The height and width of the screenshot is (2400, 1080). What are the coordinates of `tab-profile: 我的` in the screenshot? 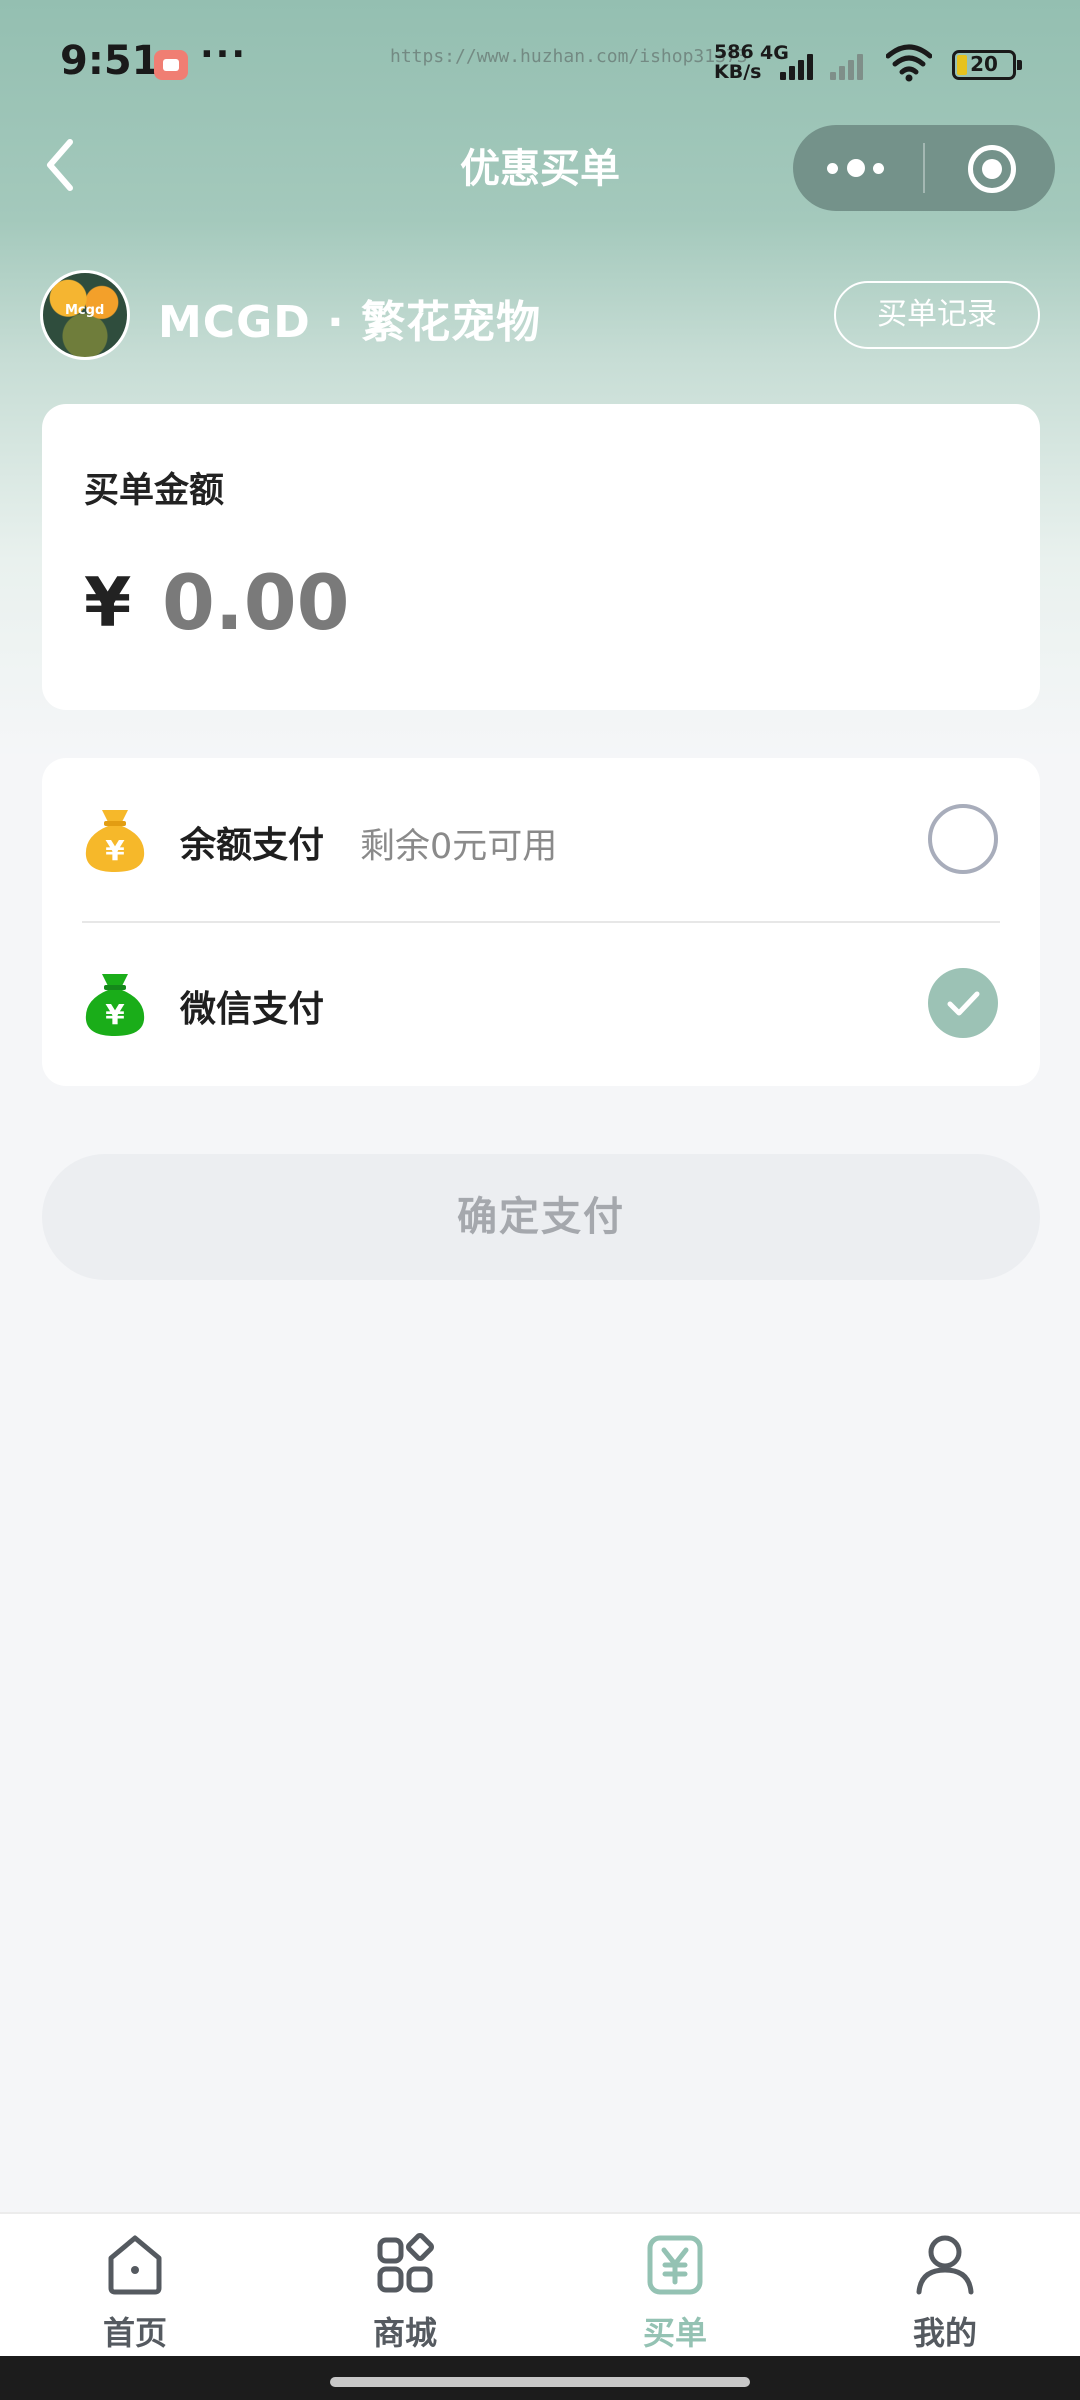 It's located at (945, 2286).